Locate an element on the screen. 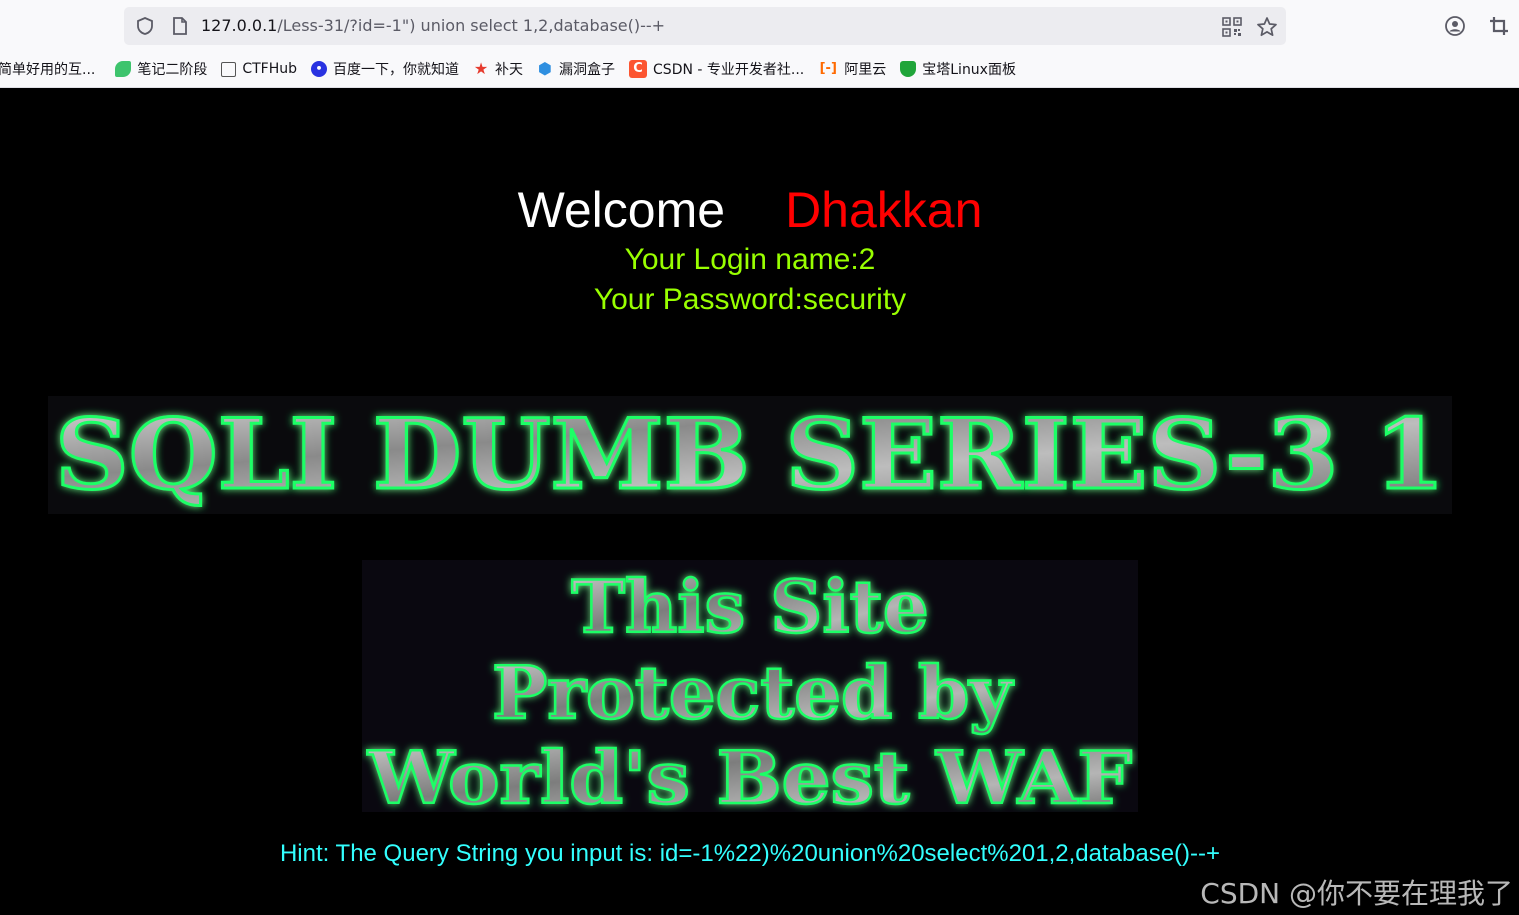 Image resolution: width=1519 pixels, height=915 pixels. bookmark-label: 宝塔Linux面板 is located at coordinates (969, 70).